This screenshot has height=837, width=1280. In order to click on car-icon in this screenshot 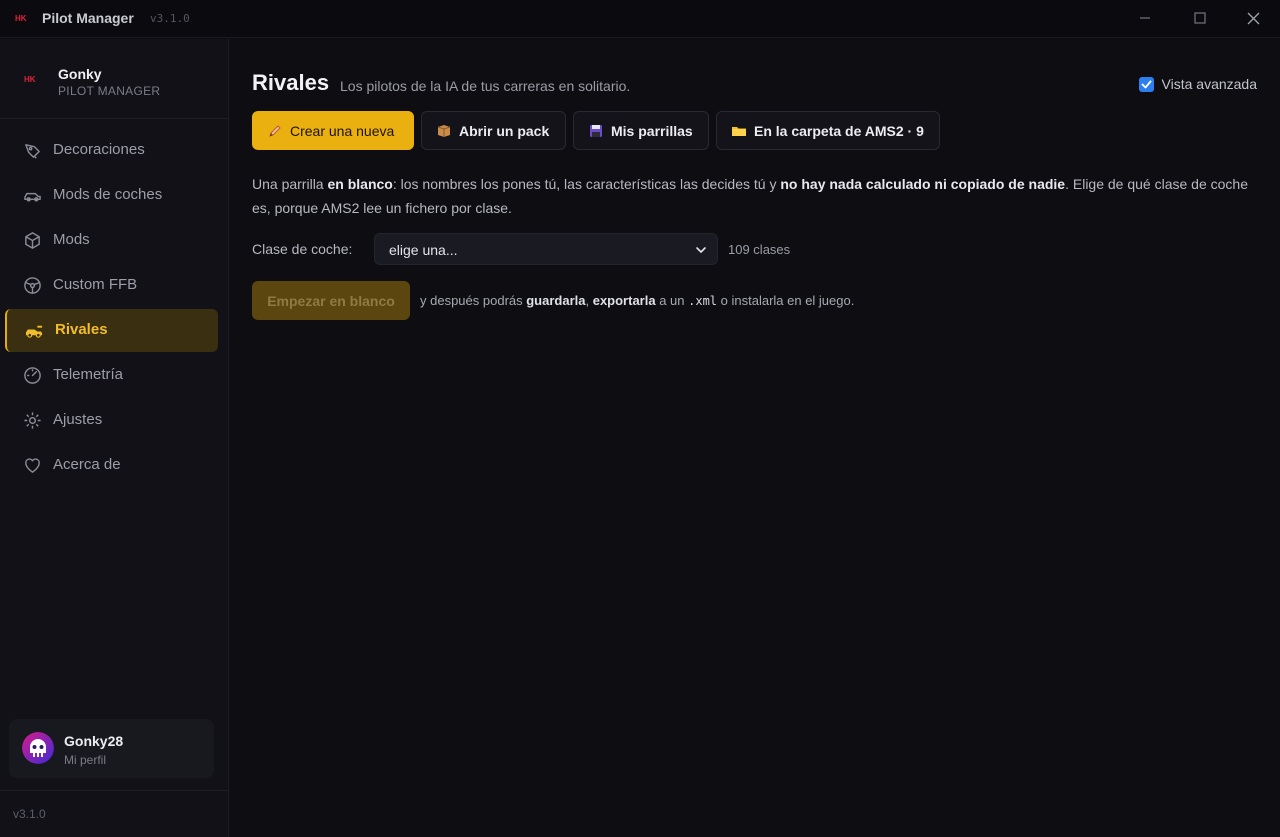, I will do `click(32, 197)`.